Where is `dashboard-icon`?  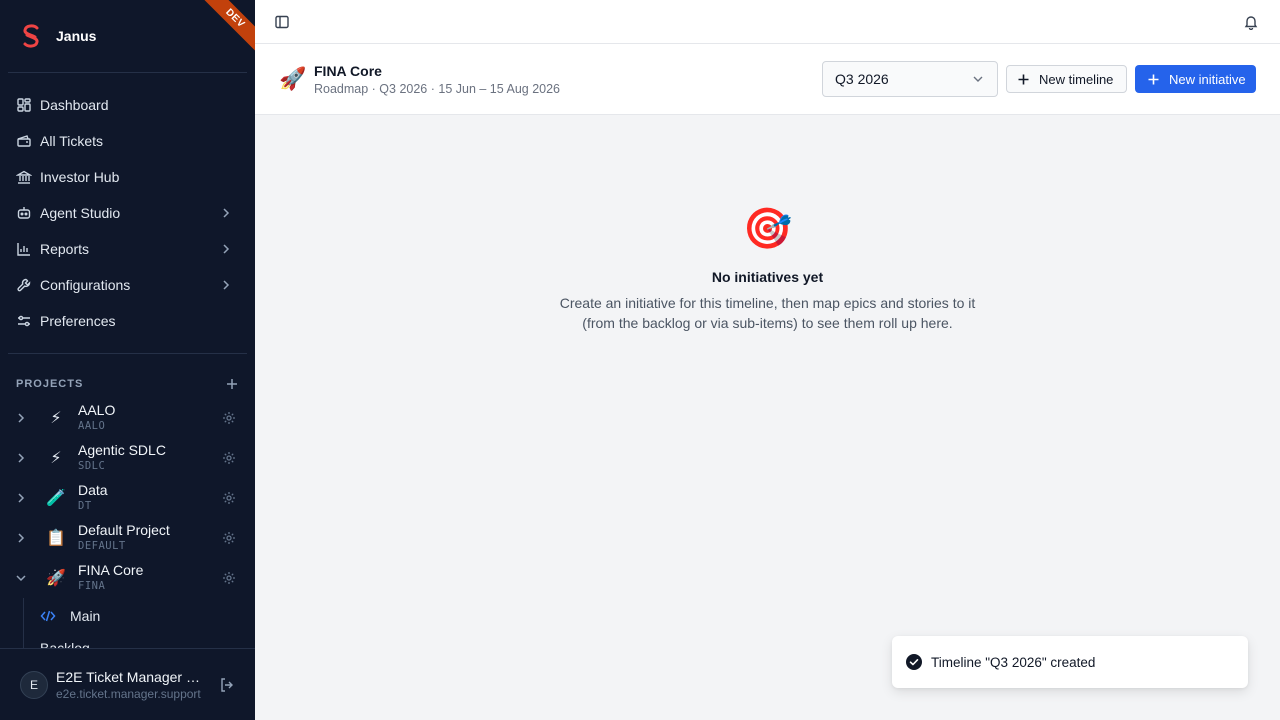
dashboard-icon is located at coordinates (24, 105).